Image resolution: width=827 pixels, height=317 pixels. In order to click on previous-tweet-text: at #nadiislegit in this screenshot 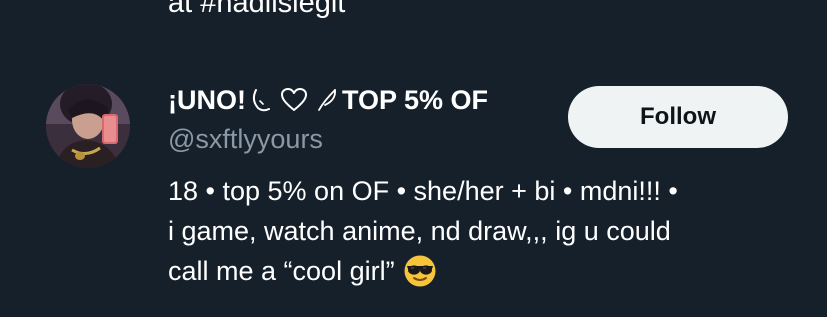, I will do `click(257, 9)`.